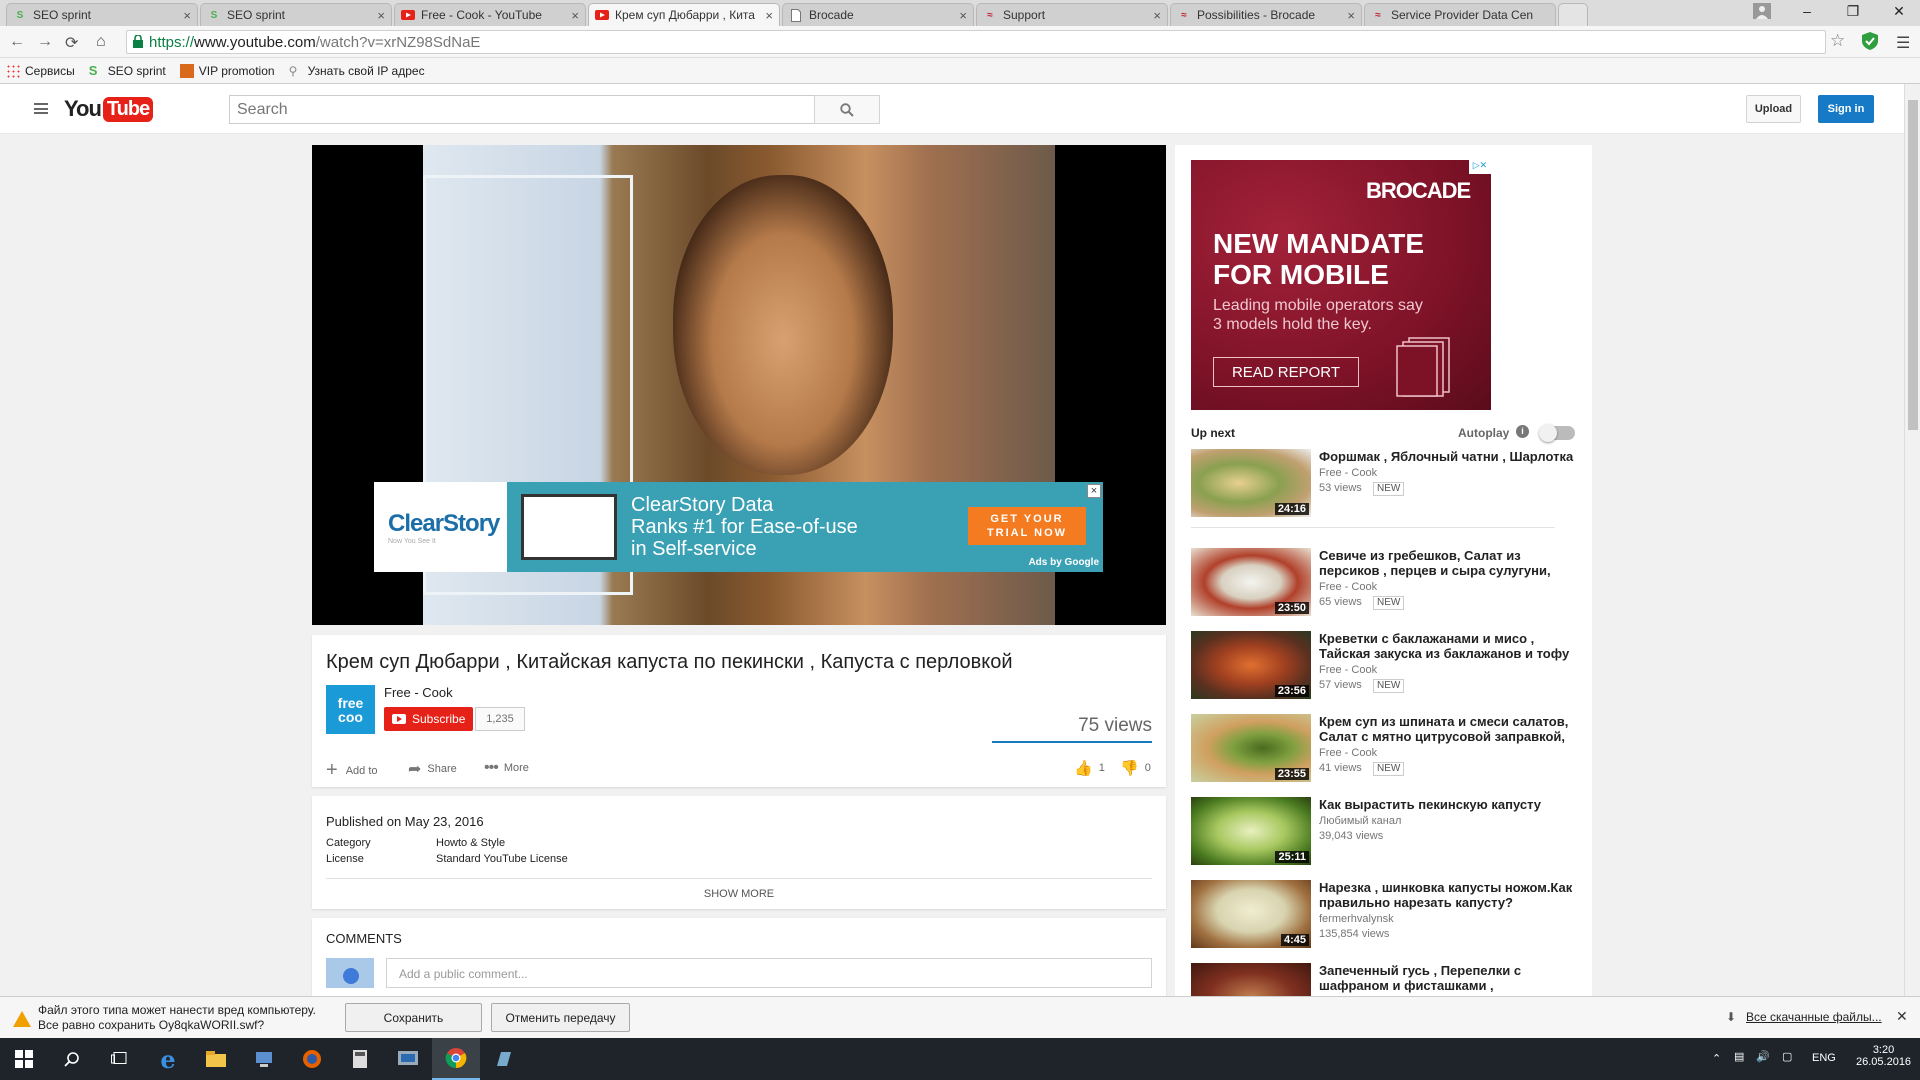 This screenshot has height=1080, width=1920. What do you see at coordinates (684, 14) in the screenshot?
I see `browser-tab-active: Крем суп Дюбарри , Кита ×` at bounding box center [684, 14].